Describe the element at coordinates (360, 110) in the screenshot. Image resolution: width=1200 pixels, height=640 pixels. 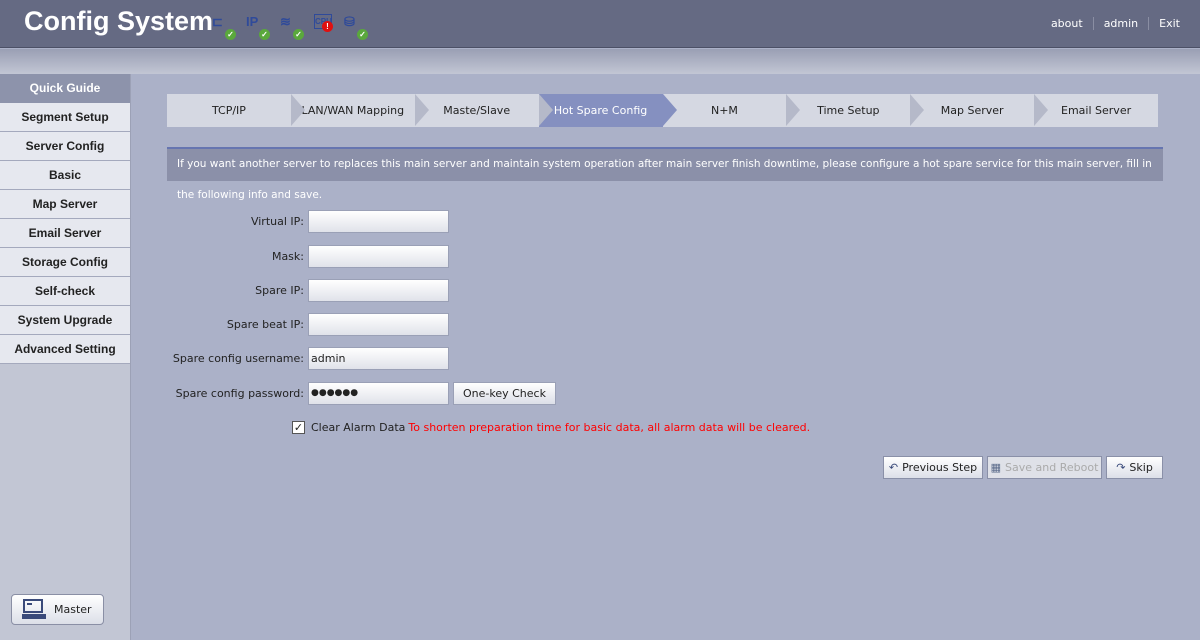
I see `step-lan-wan-mapping: LAN/WAN Mapping` at that location.